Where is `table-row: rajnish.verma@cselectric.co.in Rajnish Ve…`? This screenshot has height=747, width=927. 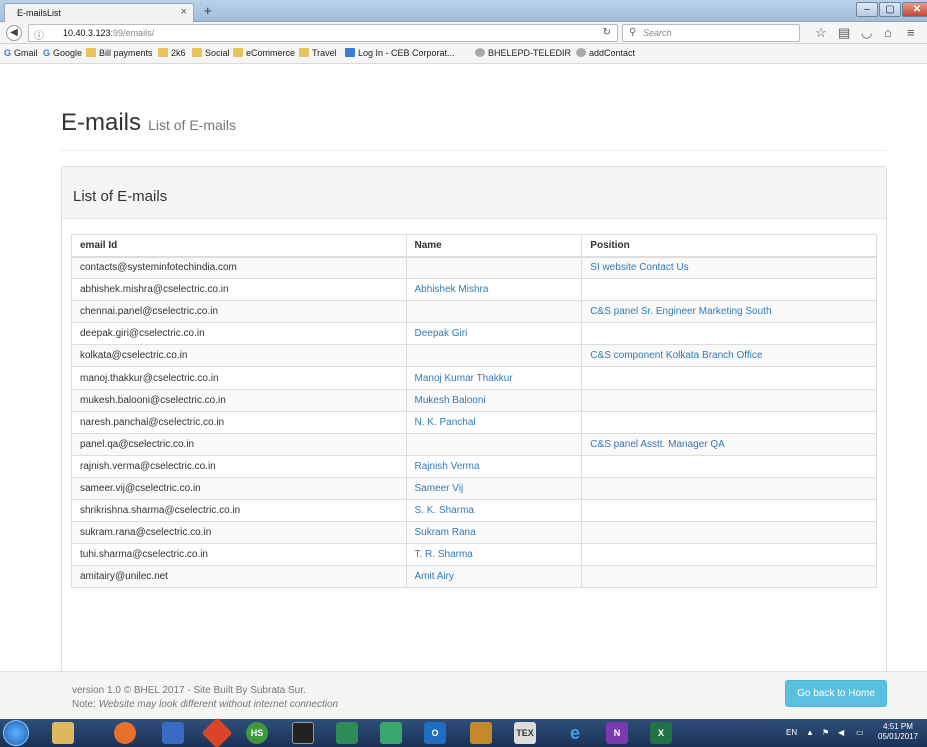
table-row: rajnish.verma@cselectric.co.in Rajnish Ve… is located at coordinates (474, 466).